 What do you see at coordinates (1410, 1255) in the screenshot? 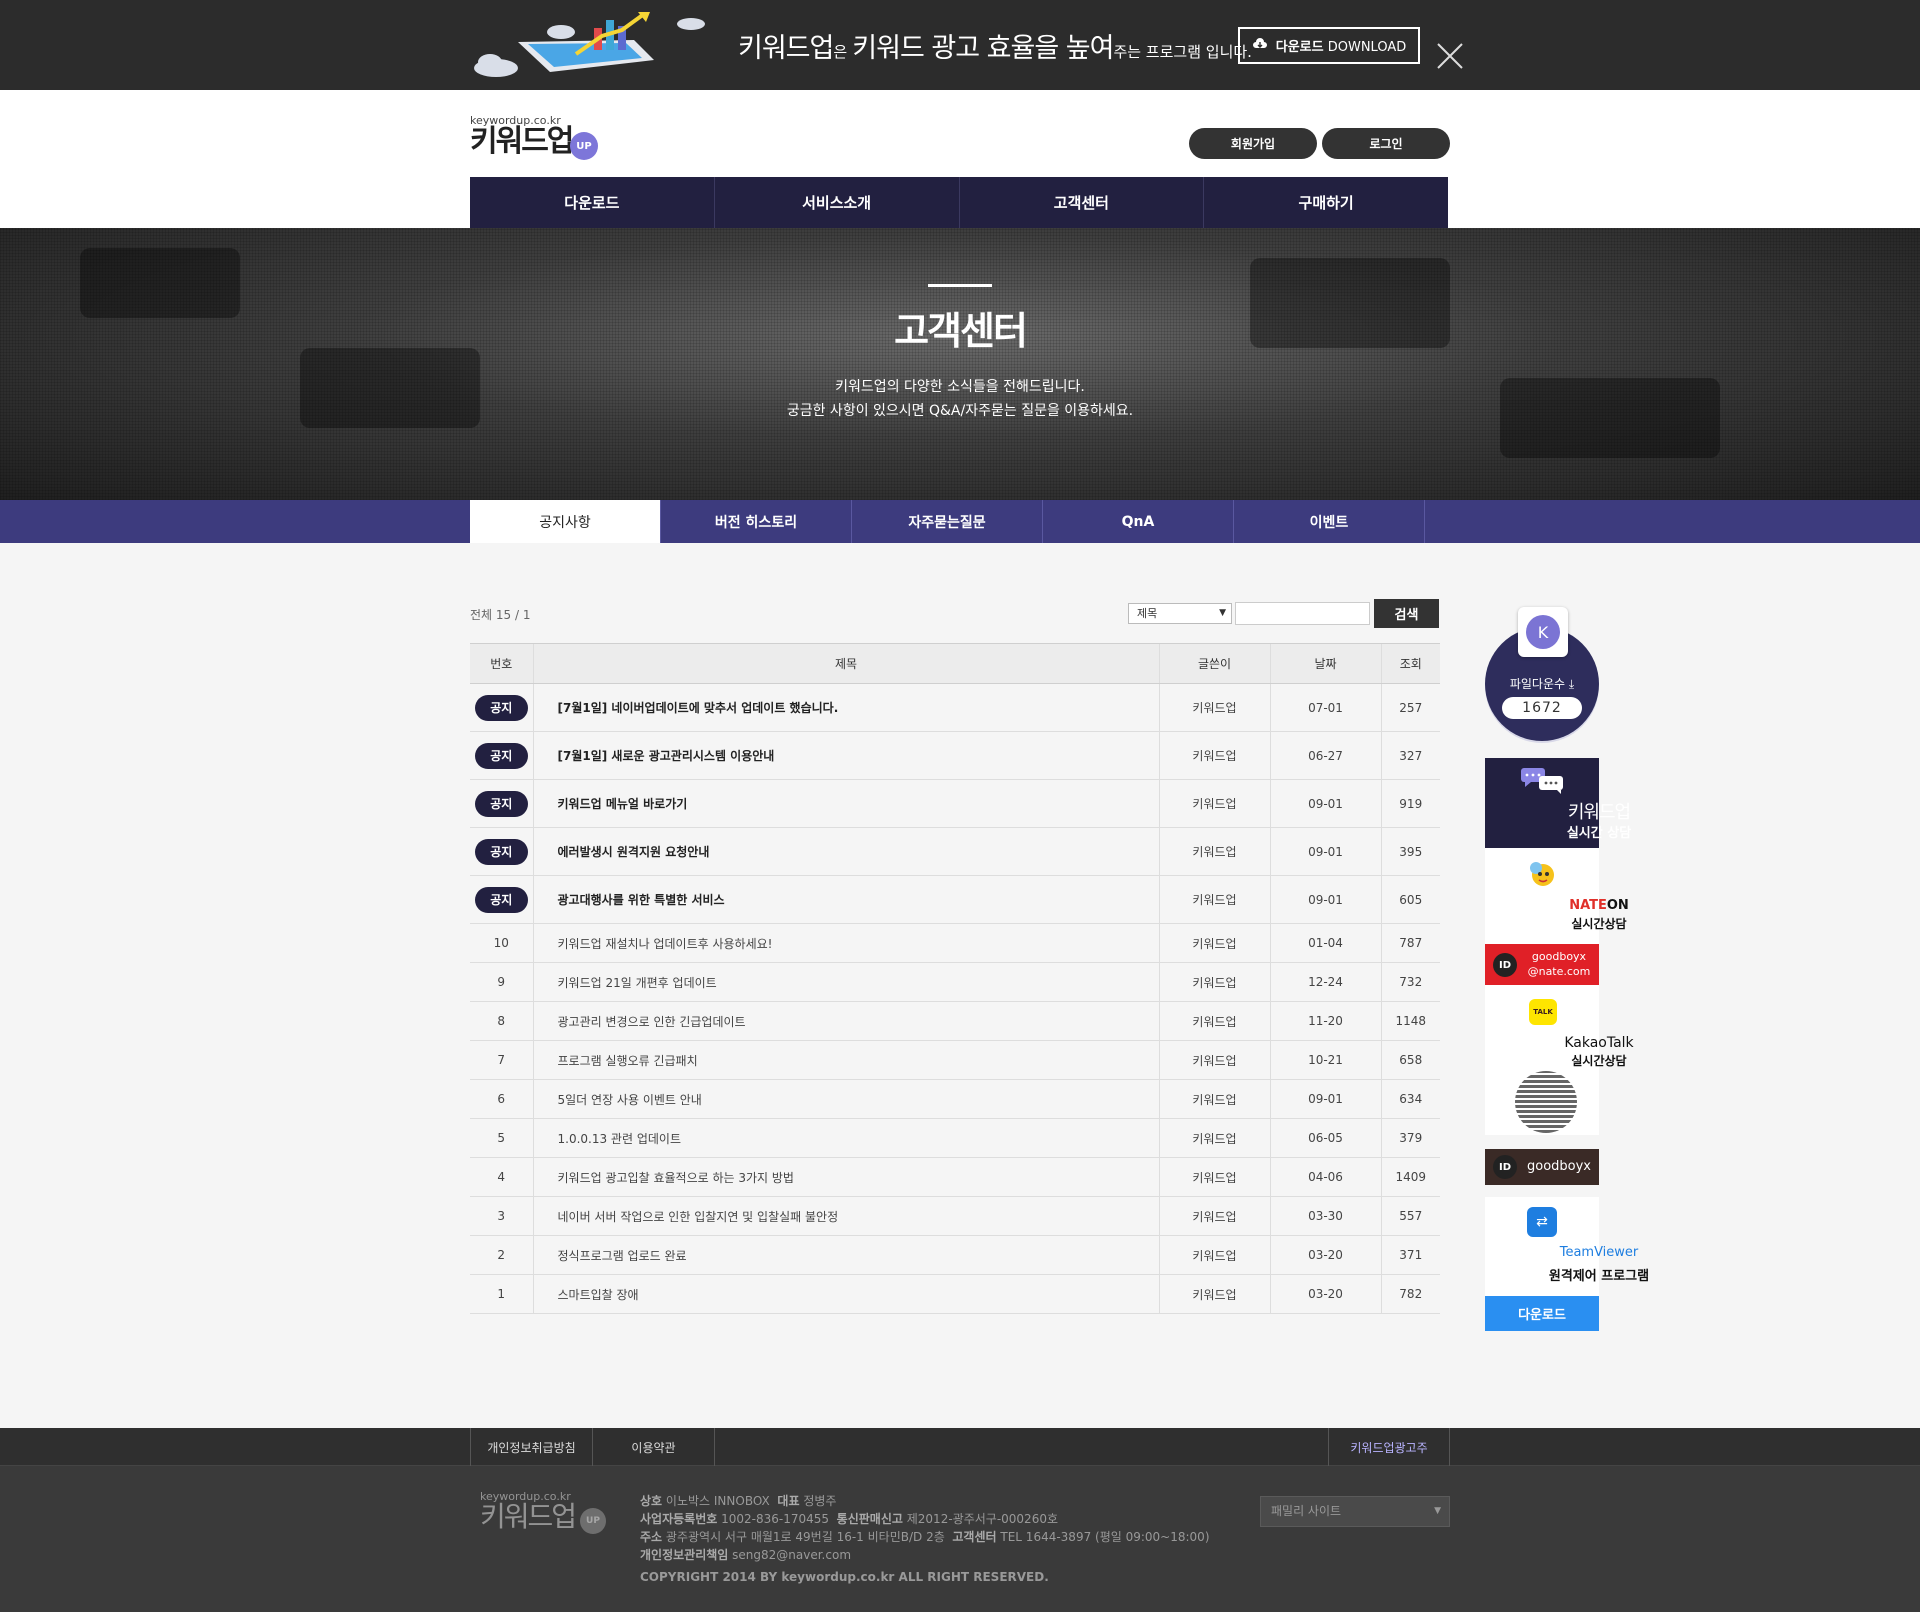
I see `post-views: 371` at bounding box center [1410, 1255].